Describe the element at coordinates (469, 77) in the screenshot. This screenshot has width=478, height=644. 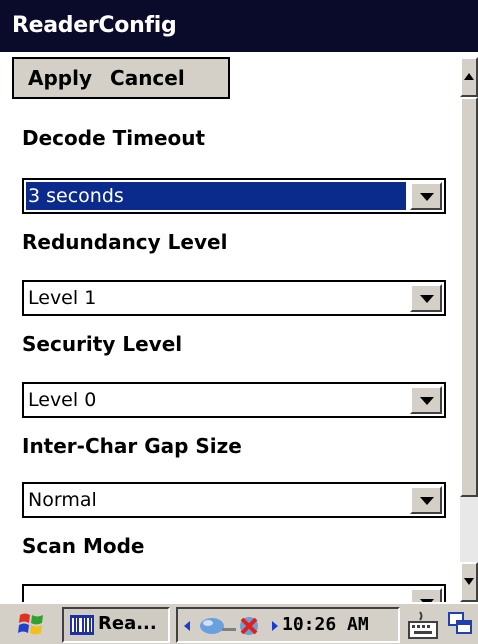
I see `scroll-up-button` at that location.